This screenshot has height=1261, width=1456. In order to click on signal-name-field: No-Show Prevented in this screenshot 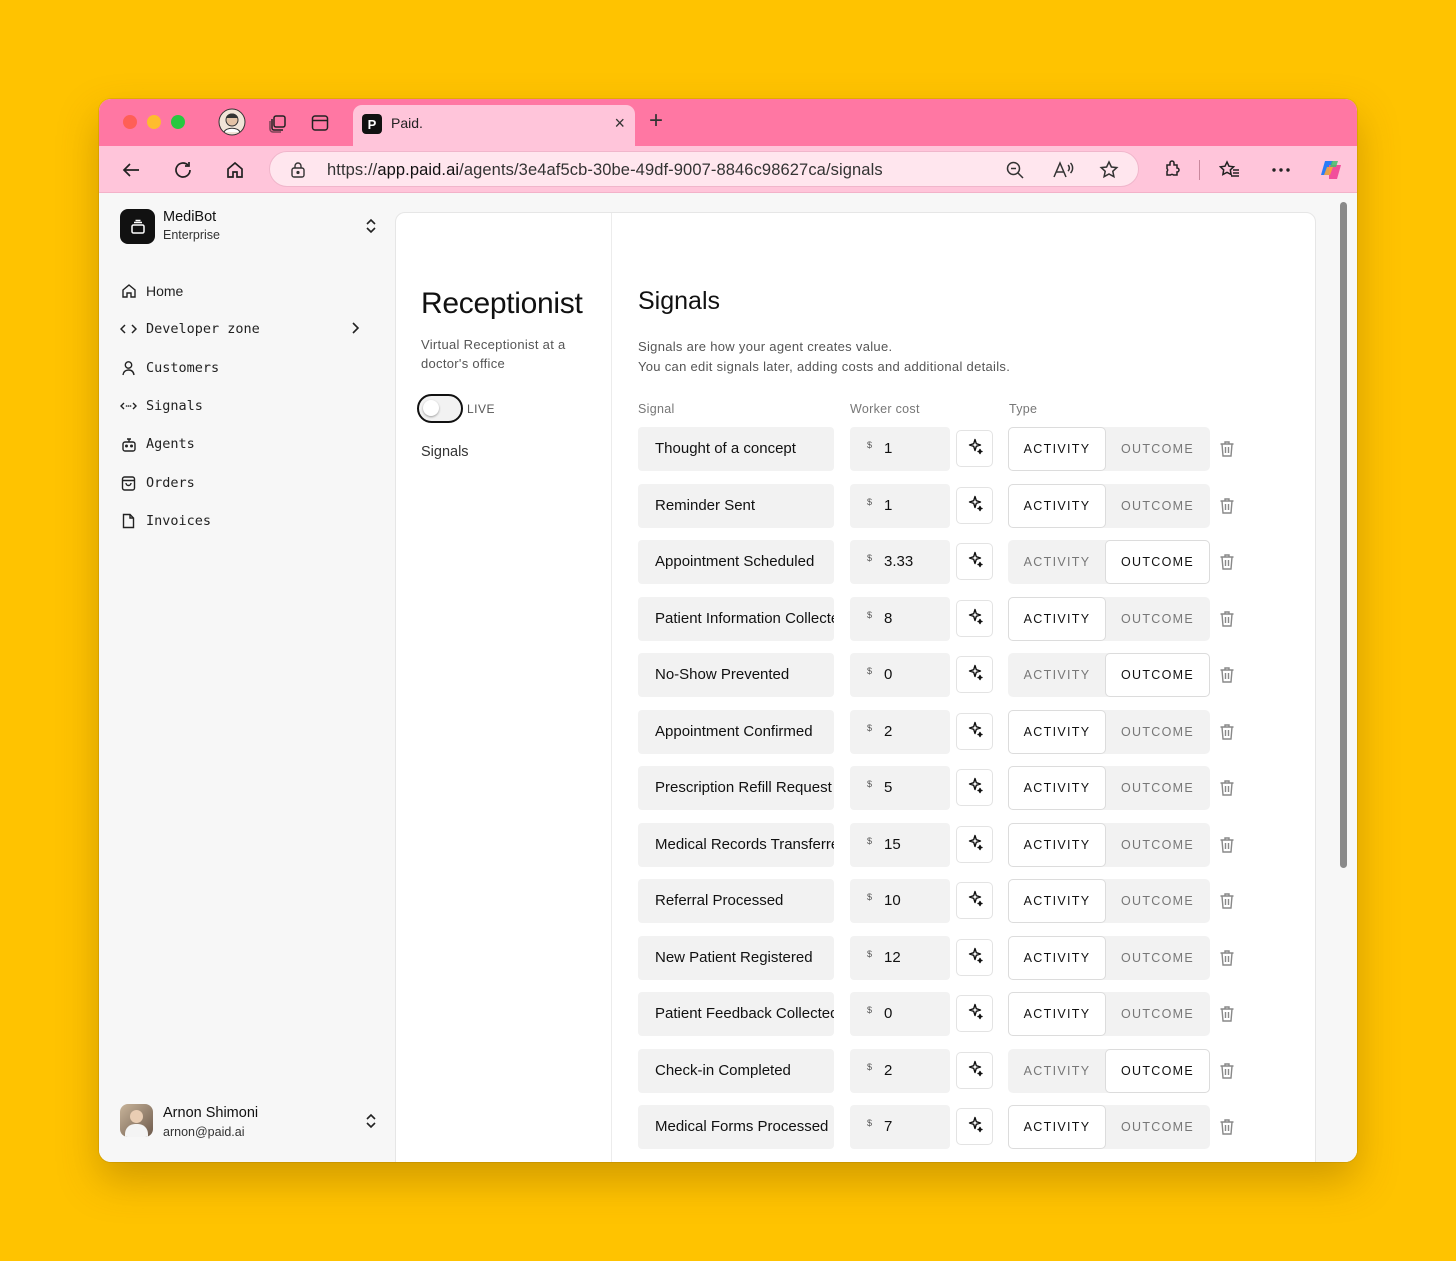, I will do `click(736, 675)`.